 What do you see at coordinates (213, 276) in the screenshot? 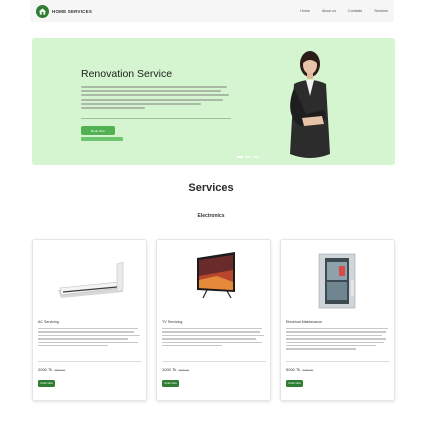
I see `television-icon` at bounding box center [213, 276].